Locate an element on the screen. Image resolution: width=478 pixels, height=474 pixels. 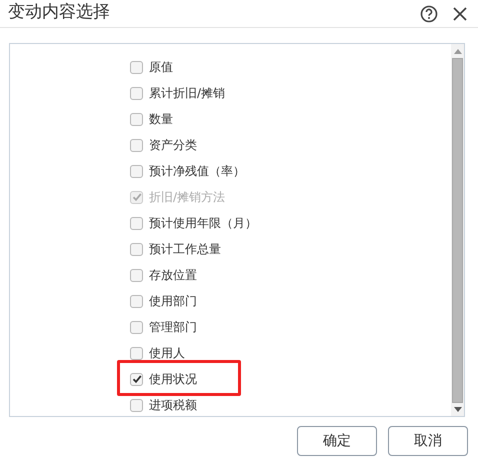
option-label: 预计使用年限（月） is located at coordinates (203, 223).